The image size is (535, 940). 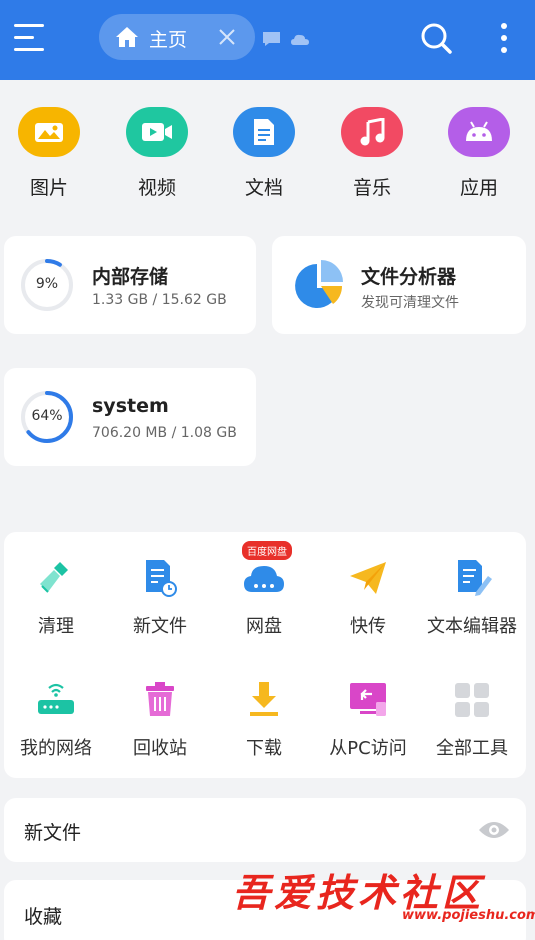 What do you see at coordinates (264, 578) in the screenshot?
I see `cloud-drive-icon` at bounding box center [264, 578].